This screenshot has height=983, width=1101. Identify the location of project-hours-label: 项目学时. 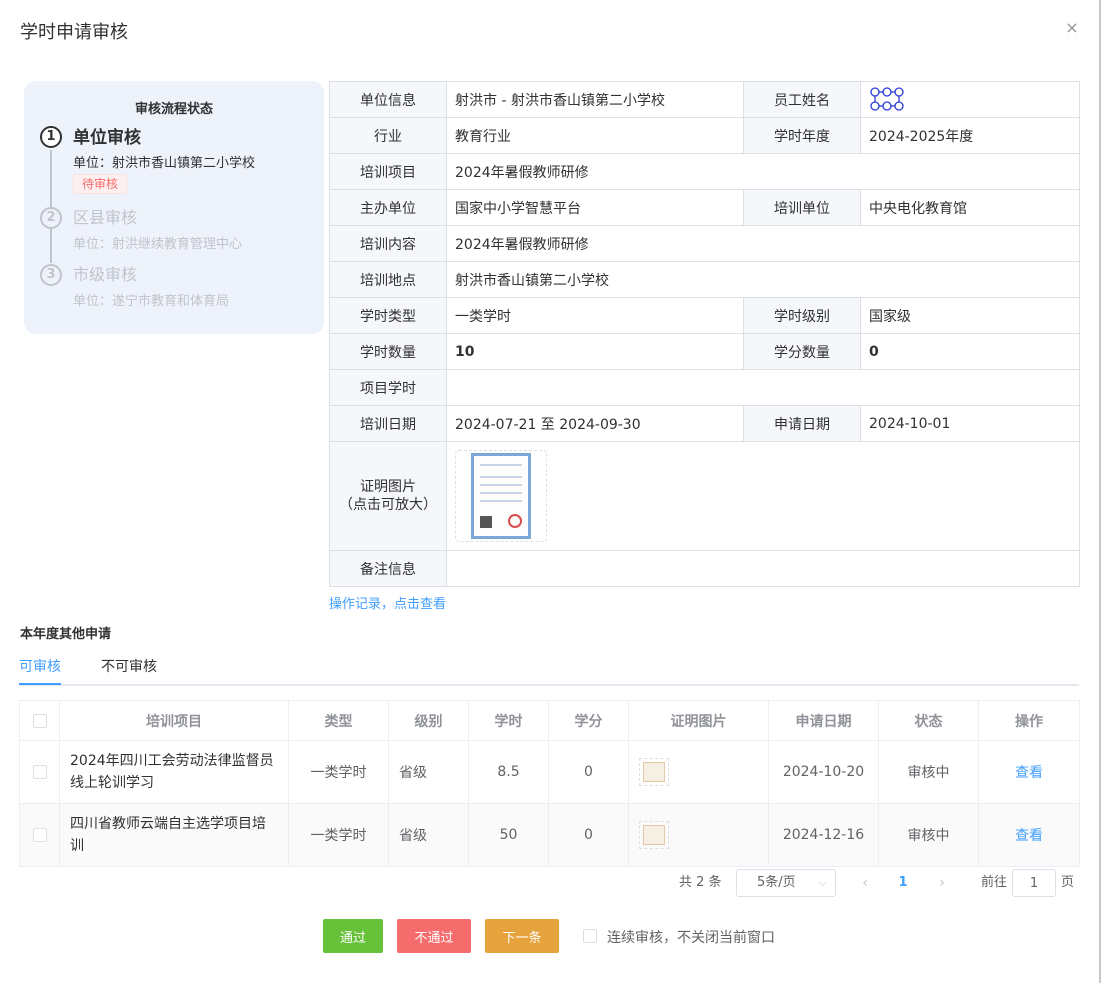
(388, 387).